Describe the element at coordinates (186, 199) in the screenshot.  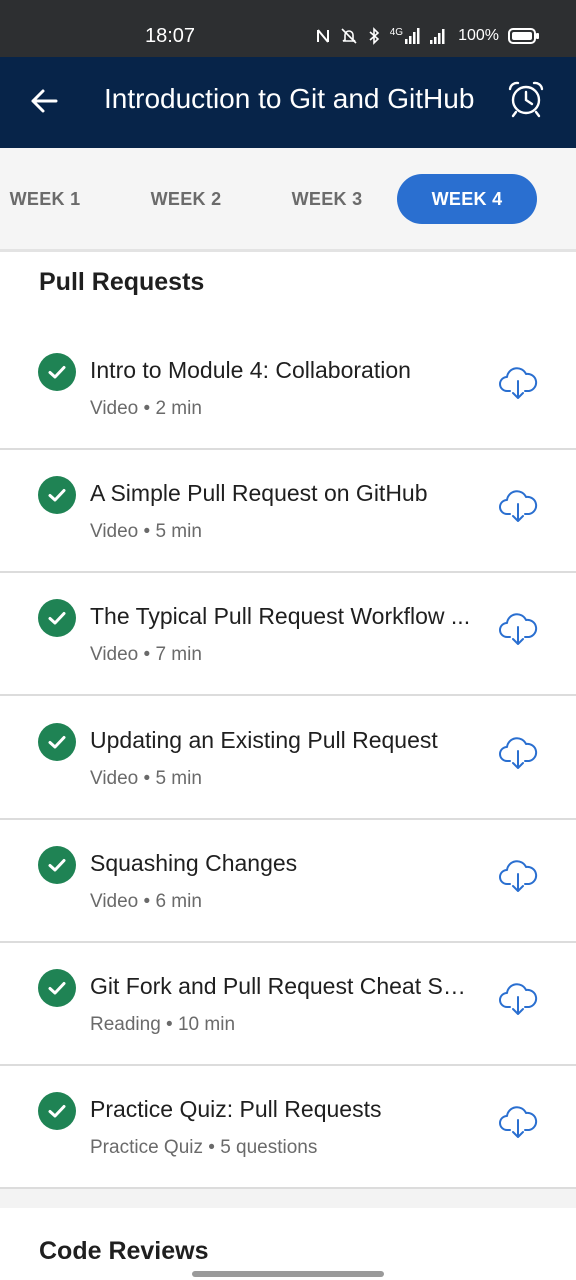
I see `tab-week-2: WEEK 2` at that location.